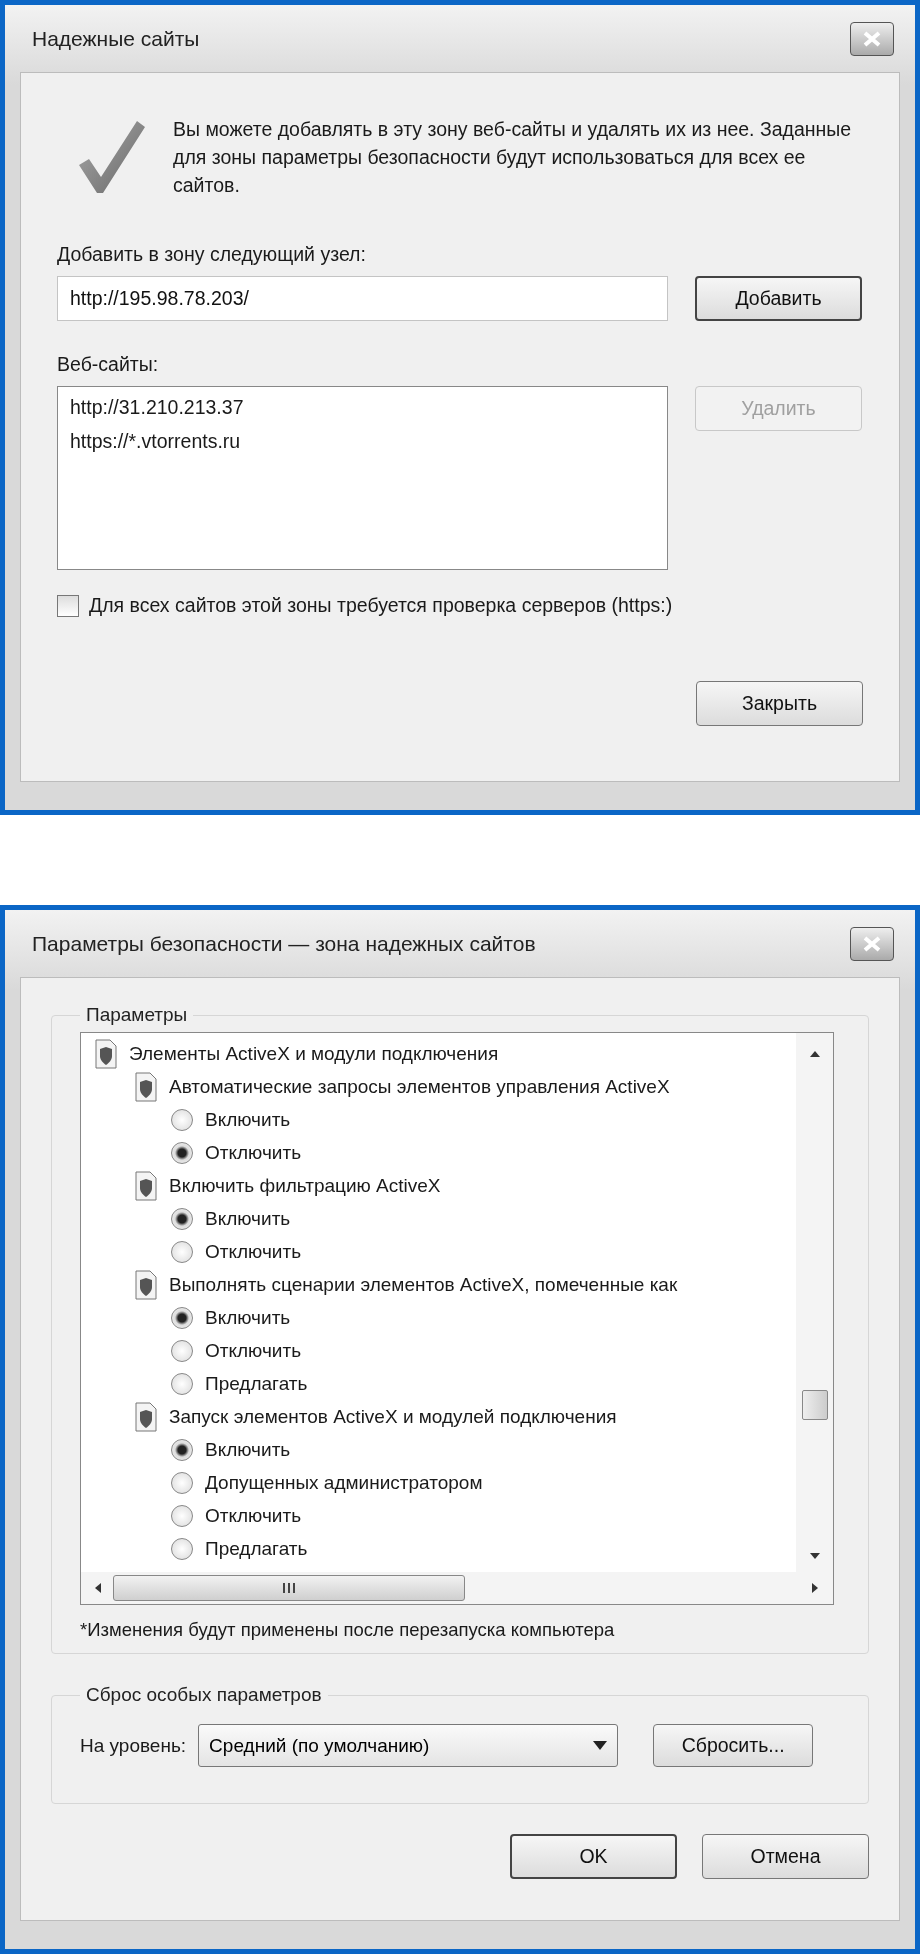 Image resolution: width=920 pixels, height=1954 pixels. Describe the element at coordinates (108, 364) in the screenshot. I see `list-label: Веб-сайты:` at that location.